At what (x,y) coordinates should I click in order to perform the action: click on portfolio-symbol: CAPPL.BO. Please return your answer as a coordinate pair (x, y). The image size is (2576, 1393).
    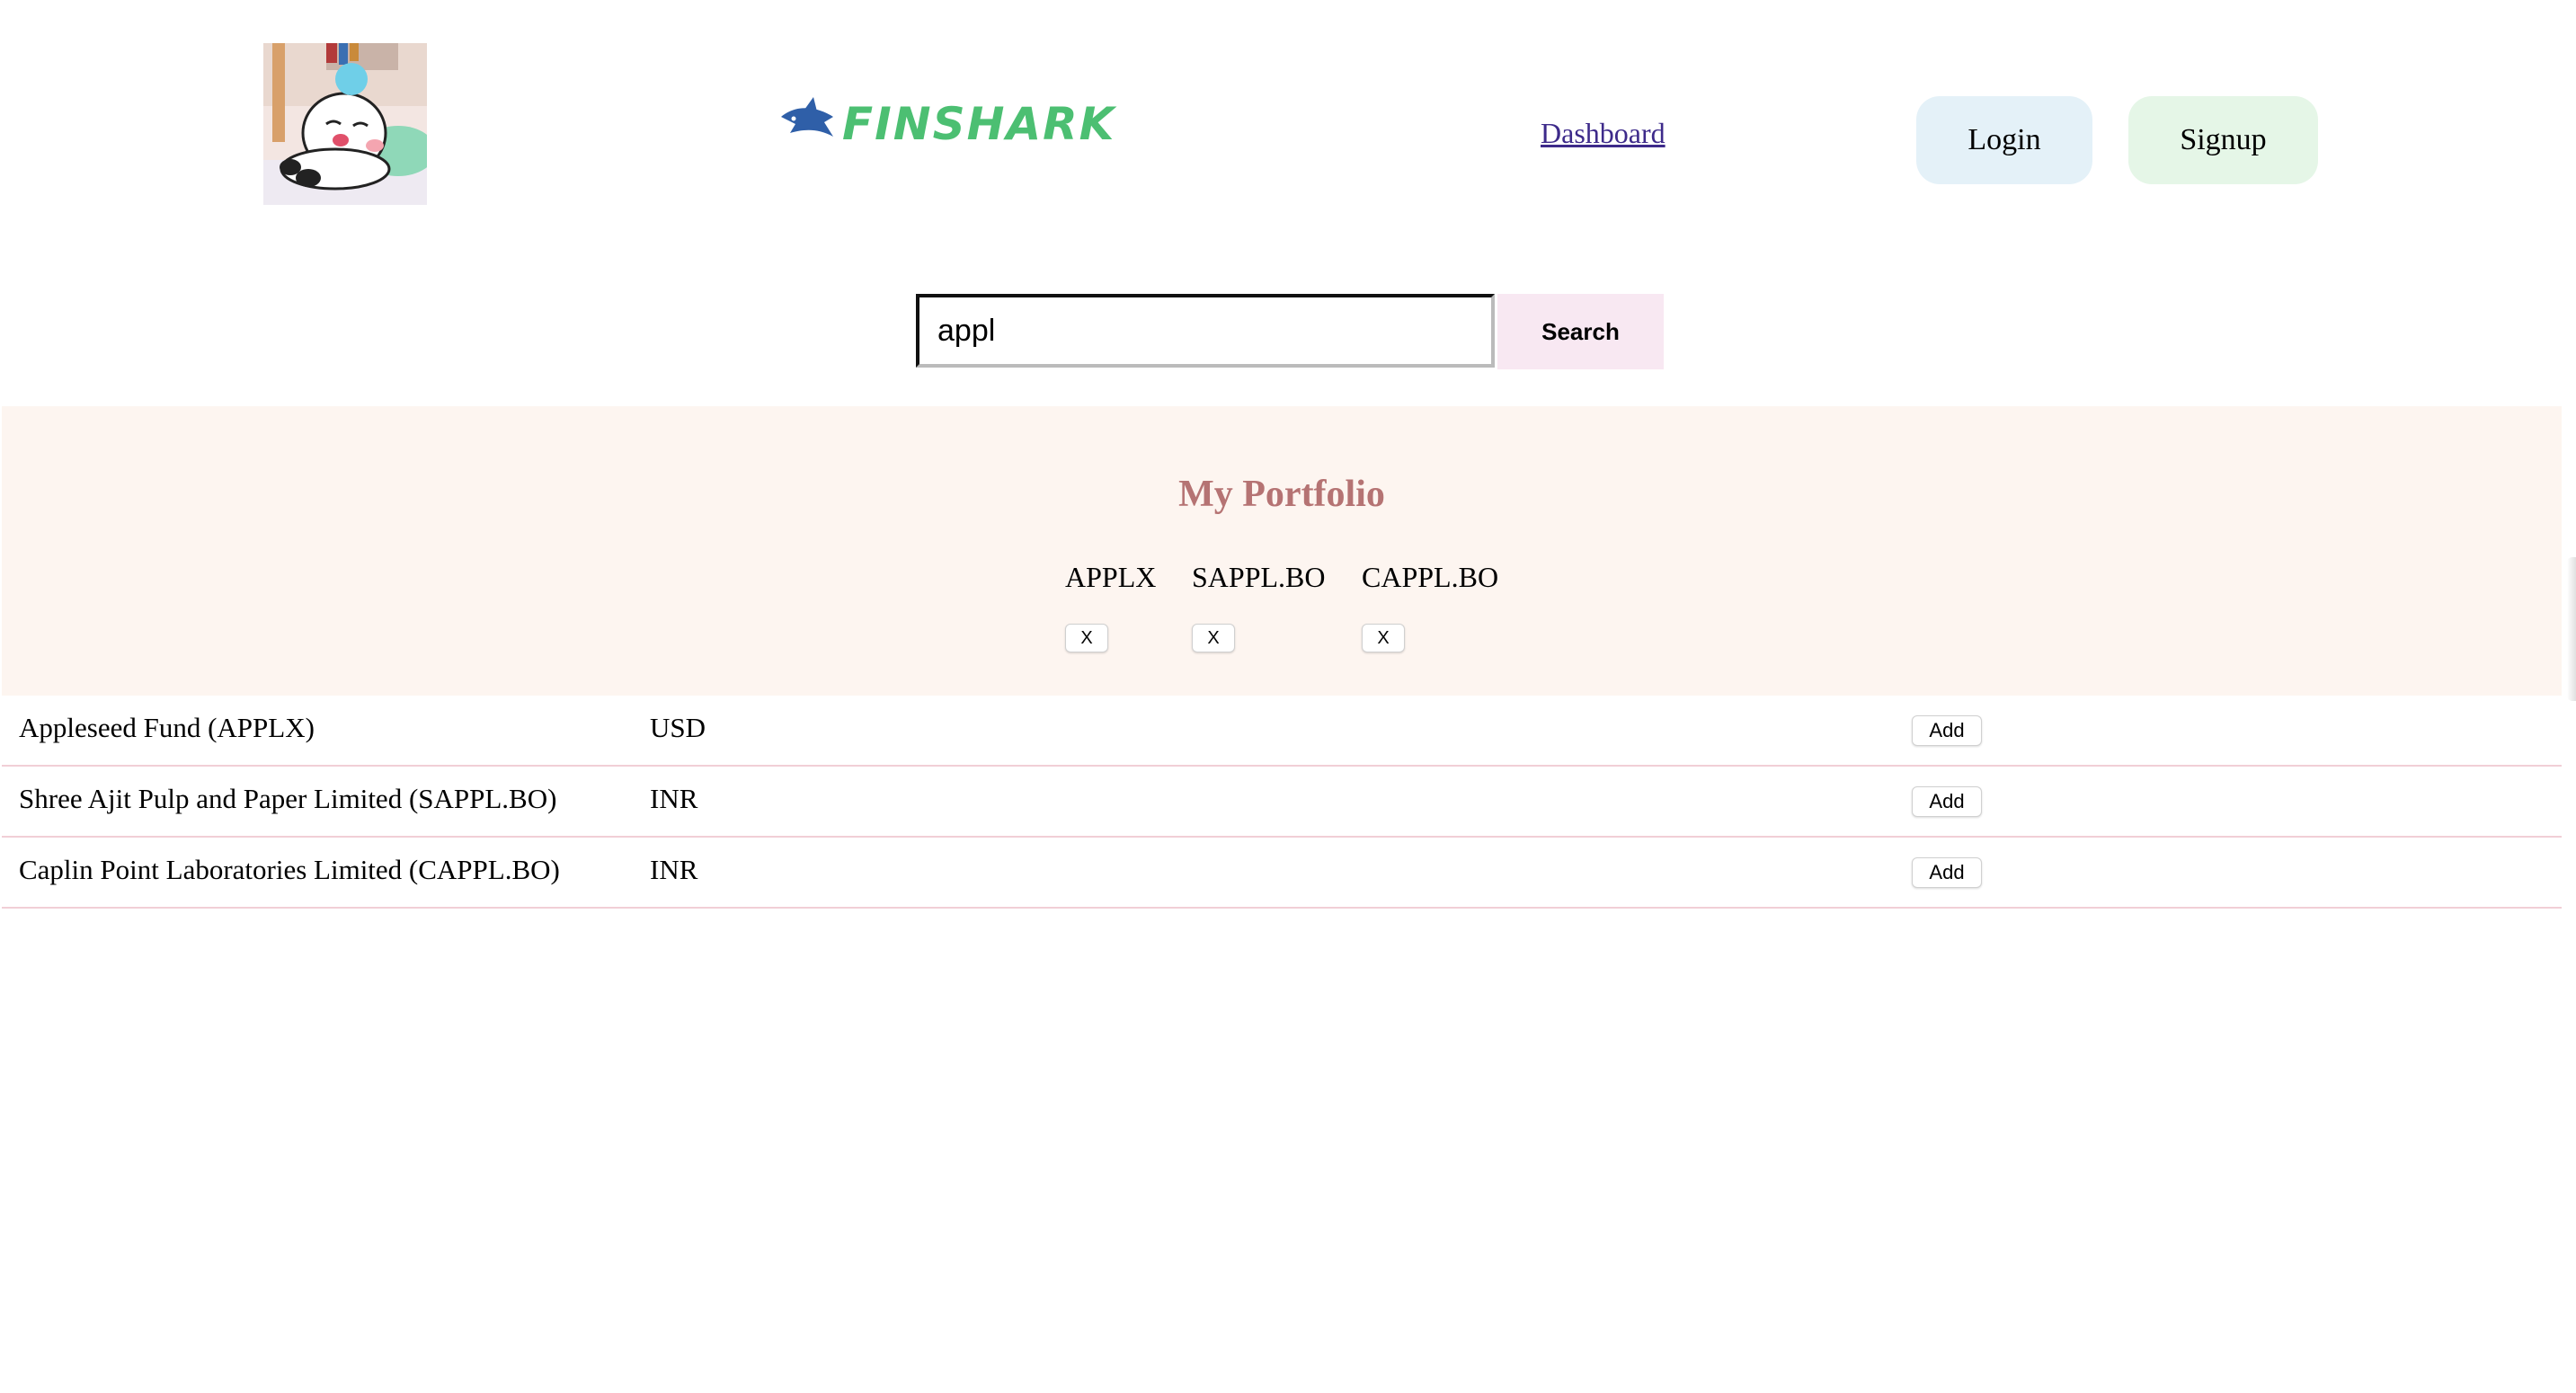
    Looking at the image, I should click on (1430, 577).